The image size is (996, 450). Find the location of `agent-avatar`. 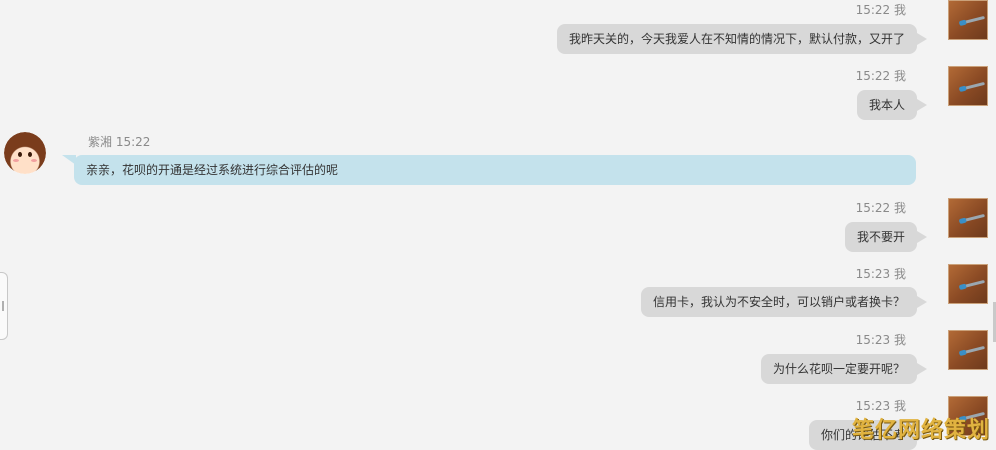

agent-avatar is located at coordinates (25, 153).